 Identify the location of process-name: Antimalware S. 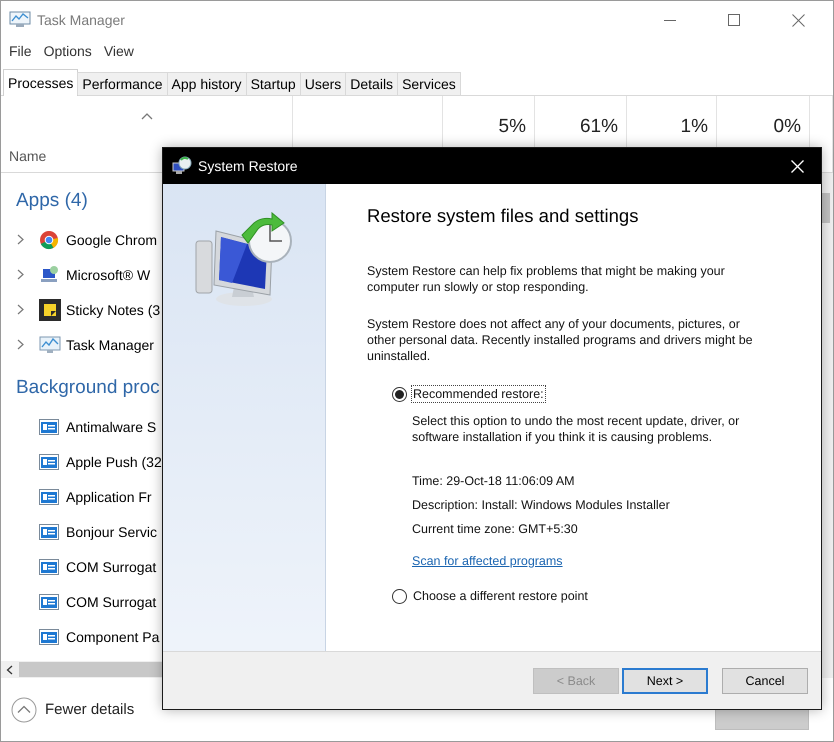
(111, 426).